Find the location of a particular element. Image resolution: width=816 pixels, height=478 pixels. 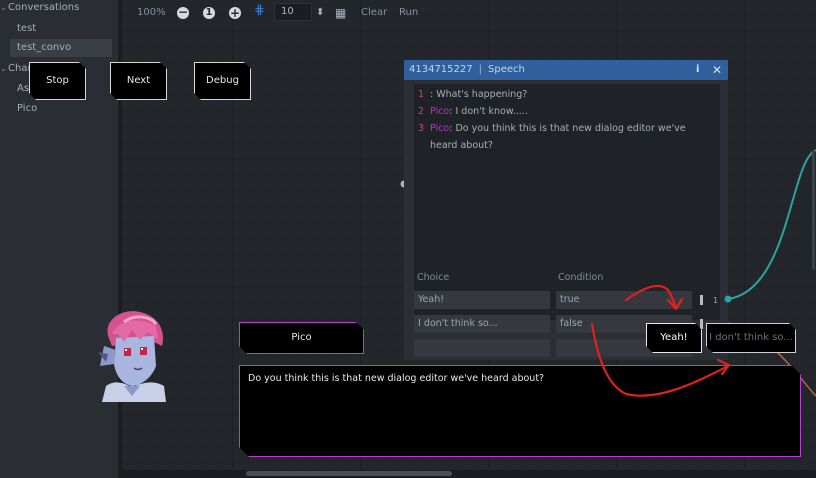

choice-input-1: Yeah! is located at coordinates (482, 300).